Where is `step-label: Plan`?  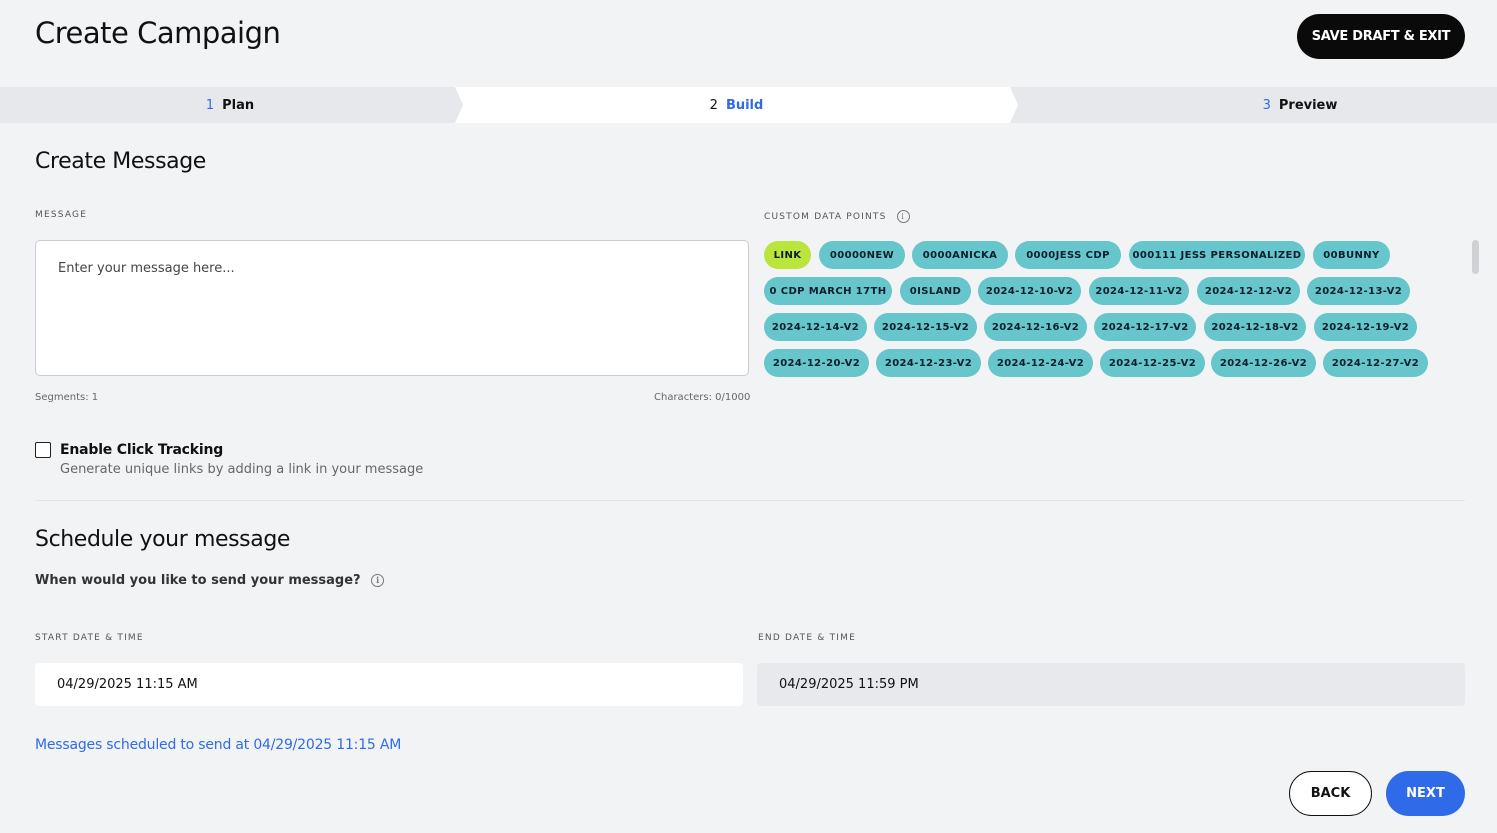 step-label: Plan is located at coordinates (238, 105).